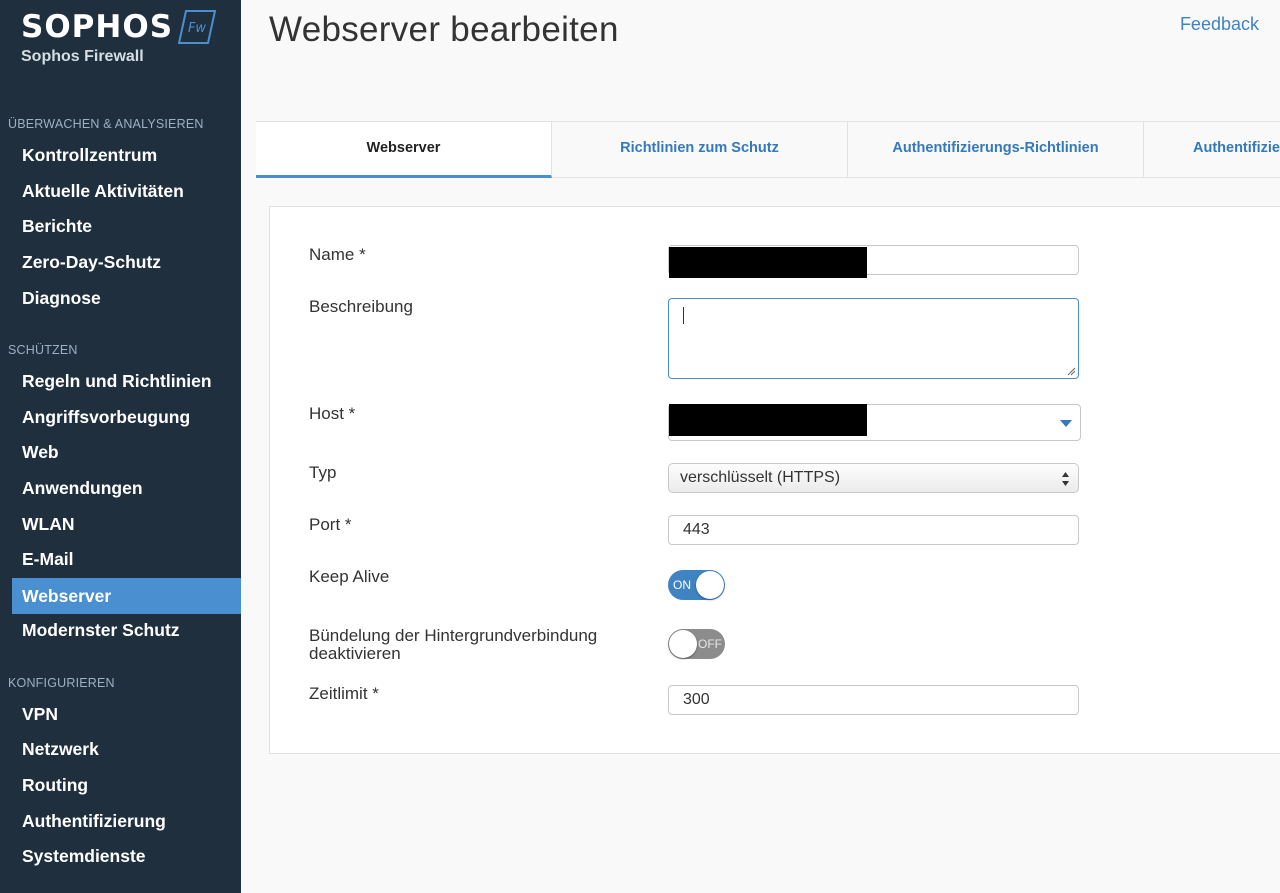 The image size is (1280, 893). I want to click on keepalive-toggle: ON, so click(696, 585).